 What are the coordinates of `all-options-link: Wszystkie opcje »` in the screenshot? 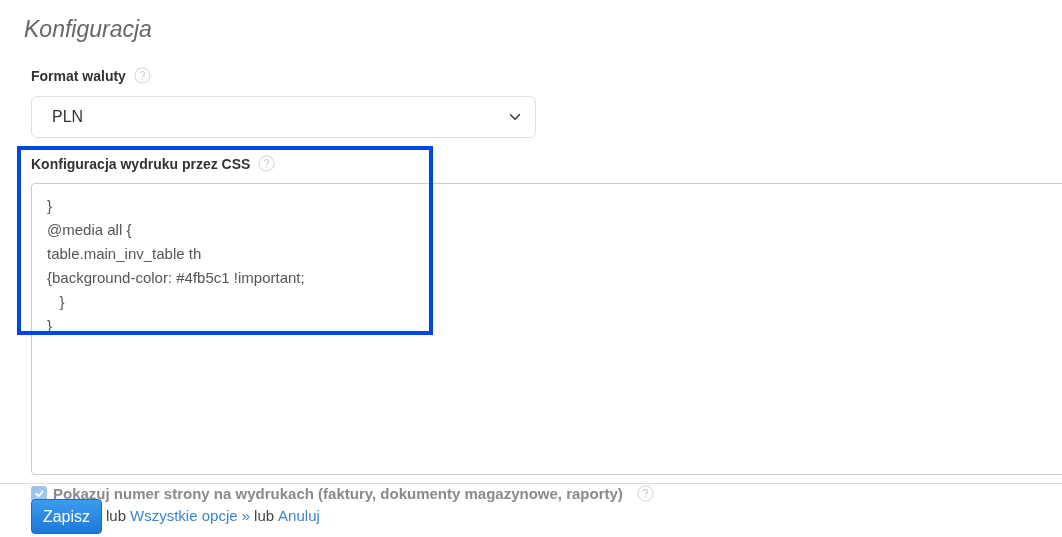 It's located at (190, 516).